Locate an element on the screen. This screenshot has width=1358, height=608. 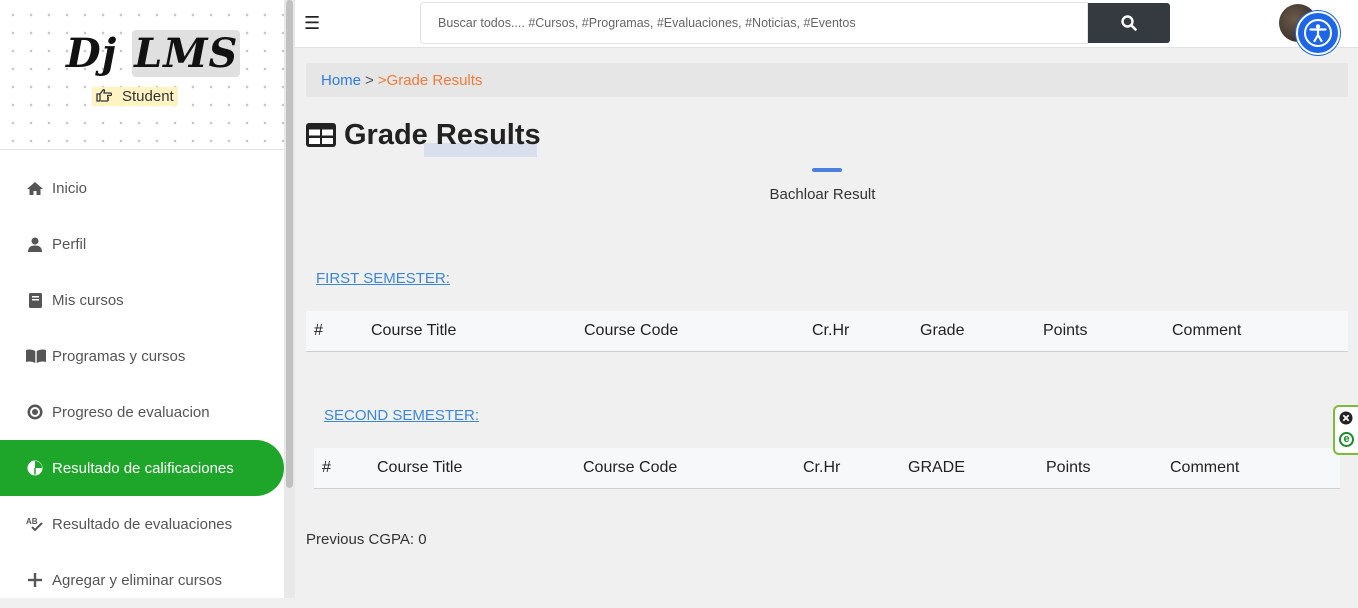
sidebar-item-label: Resultado de evaluaciones is located at coordinates (142, 524).